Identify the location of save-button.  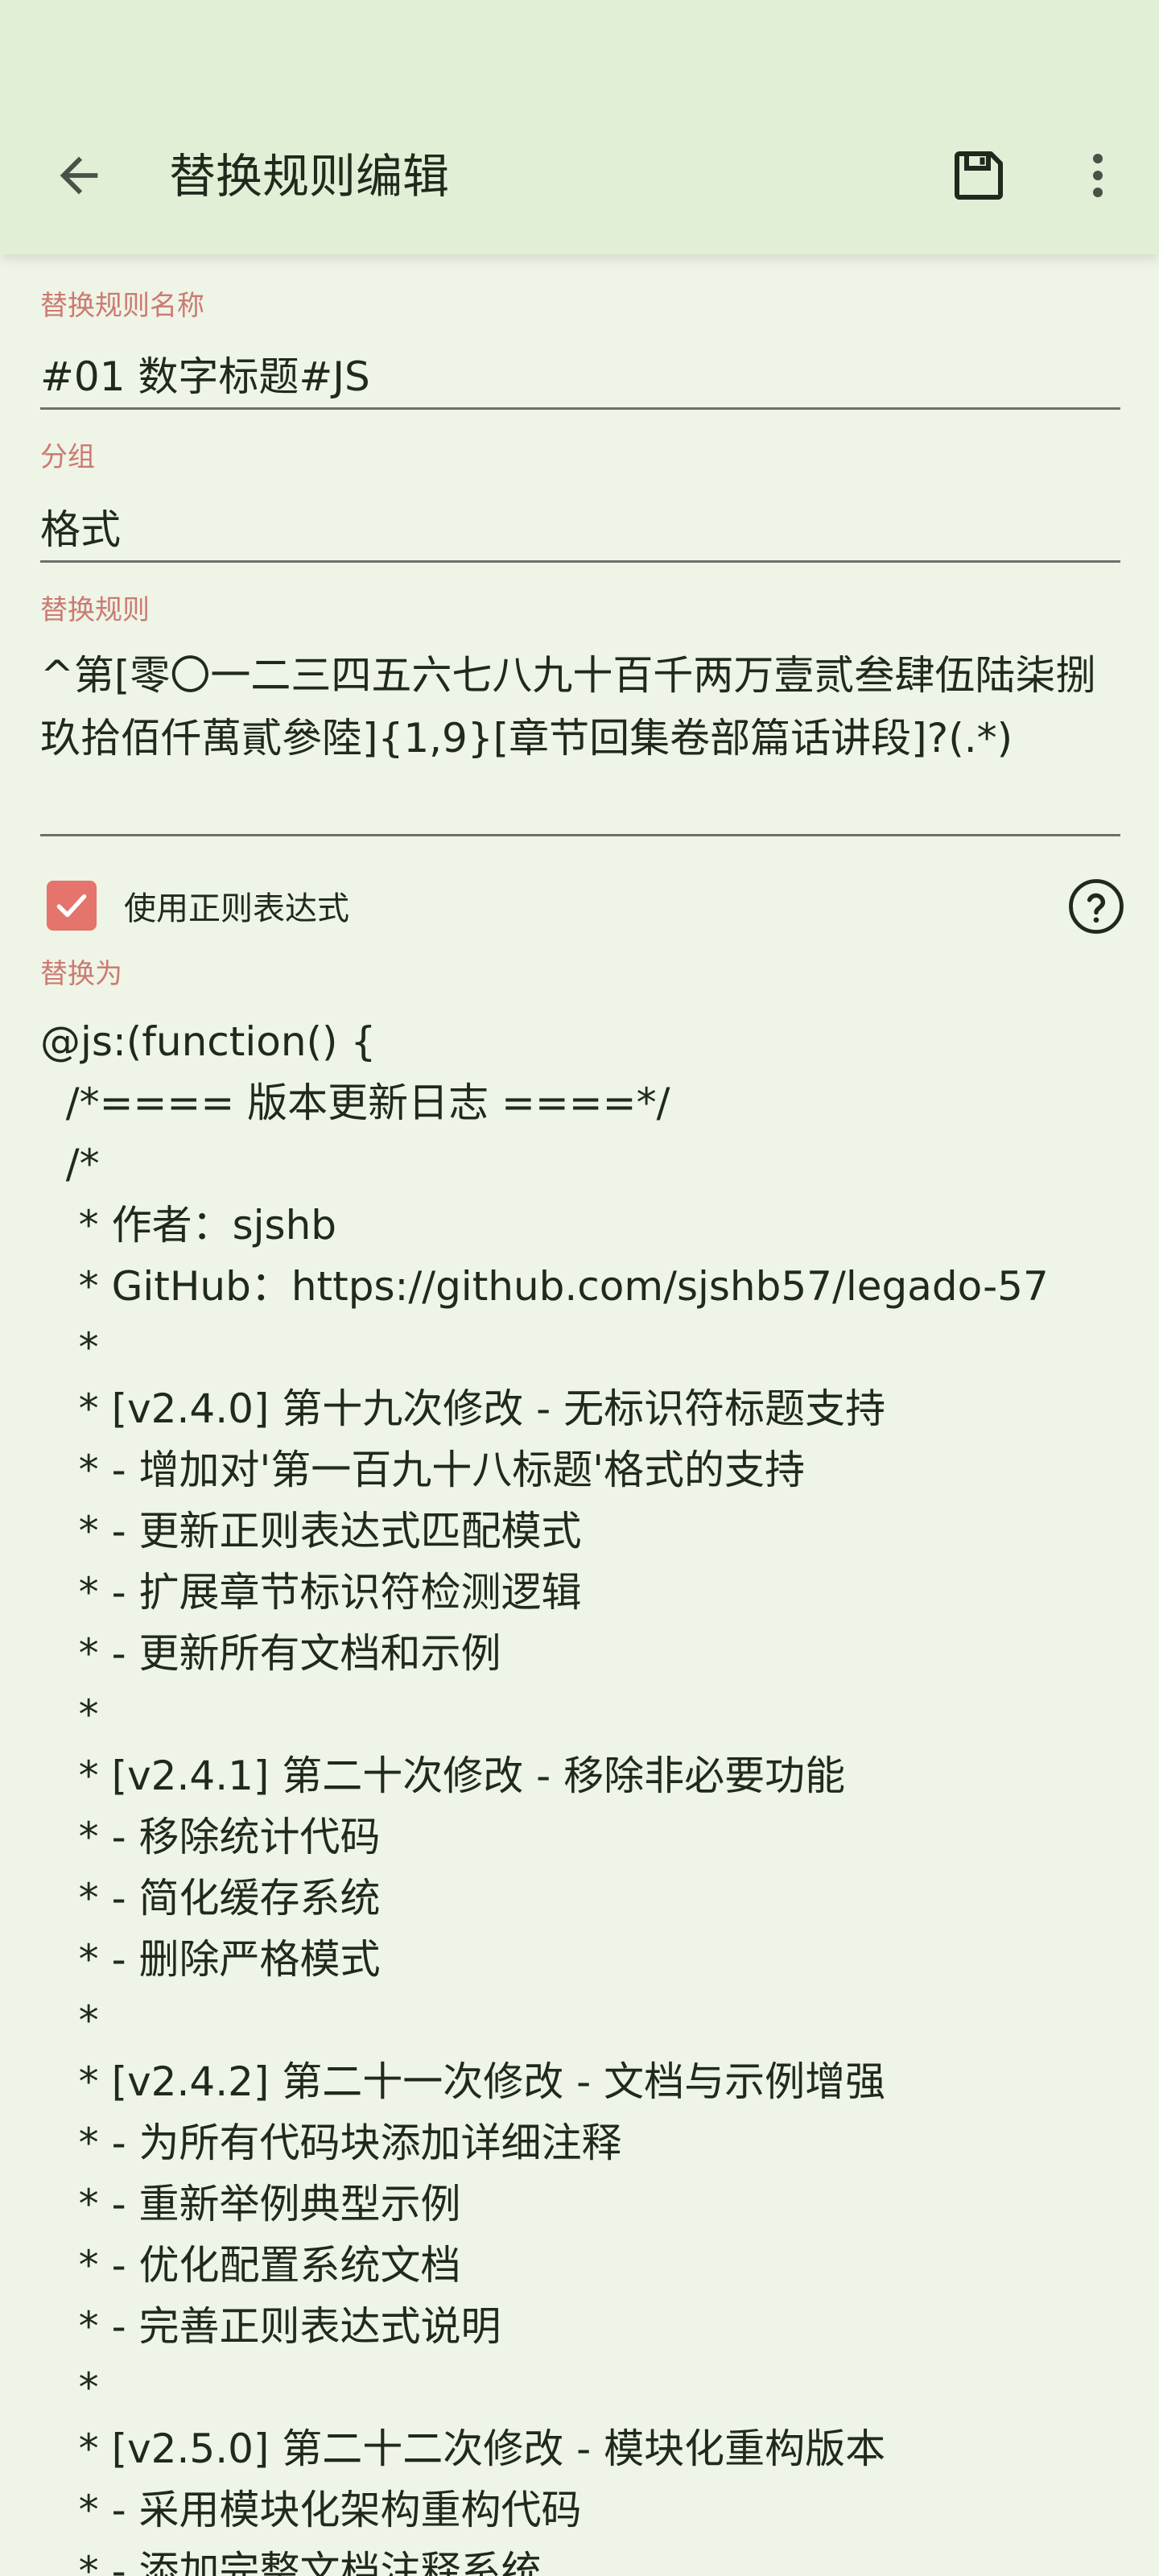
(979, 175).